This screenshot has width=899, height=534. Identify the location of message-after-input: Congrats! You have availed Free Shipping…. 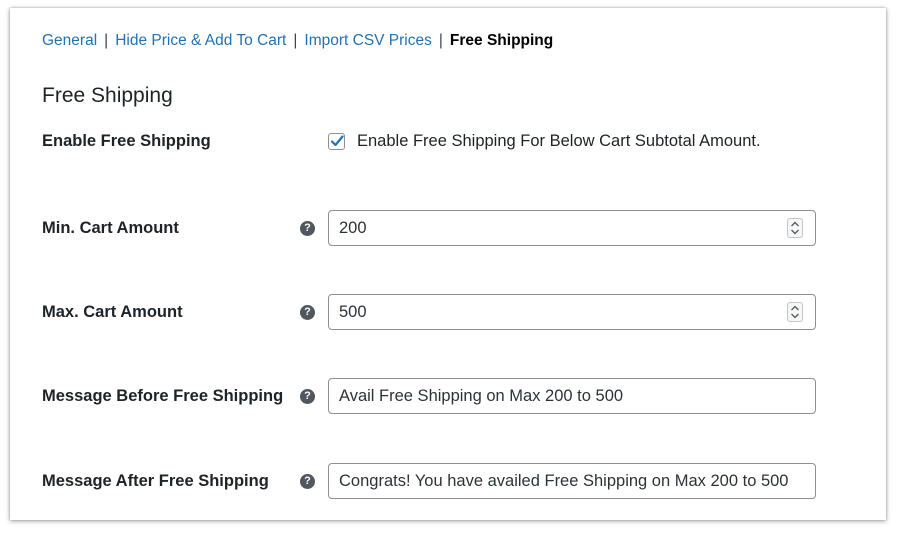
(572, 481).